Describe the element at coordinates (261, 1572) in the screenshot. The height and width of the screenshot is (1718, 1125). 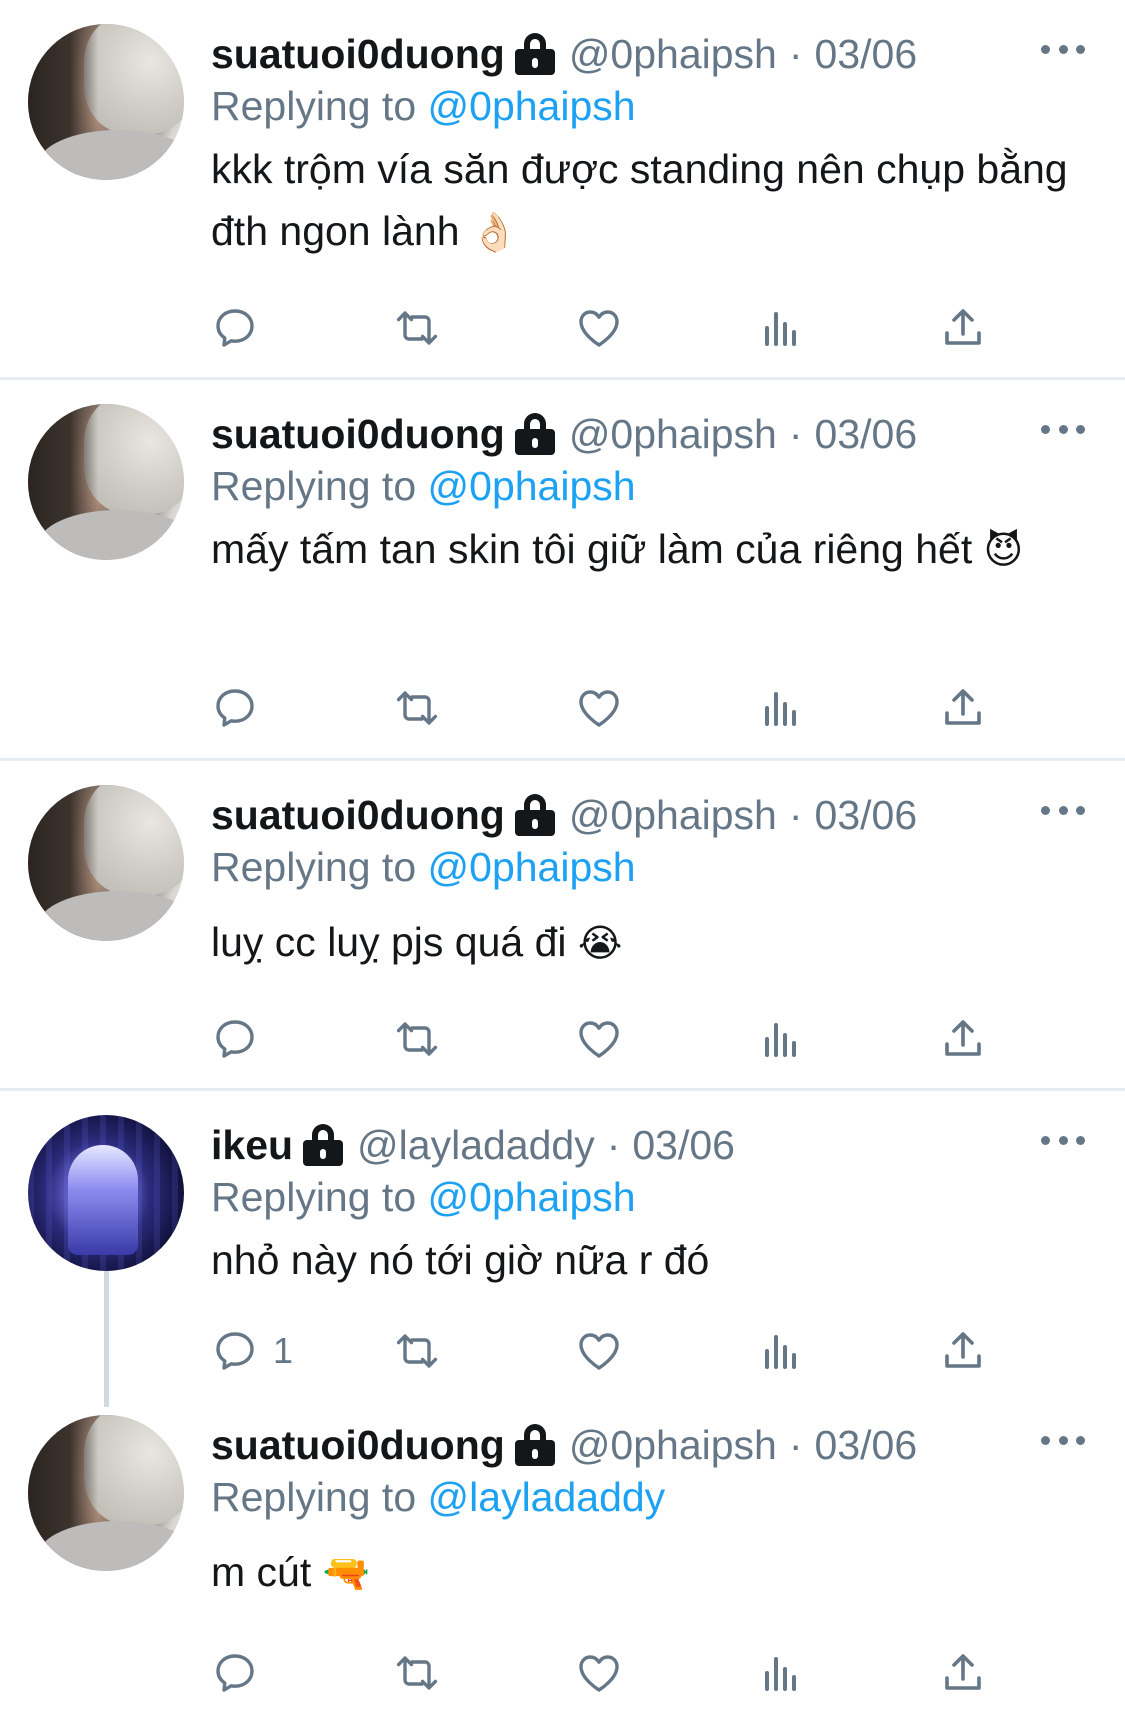
I see `tweet-body: m cút` at that location.